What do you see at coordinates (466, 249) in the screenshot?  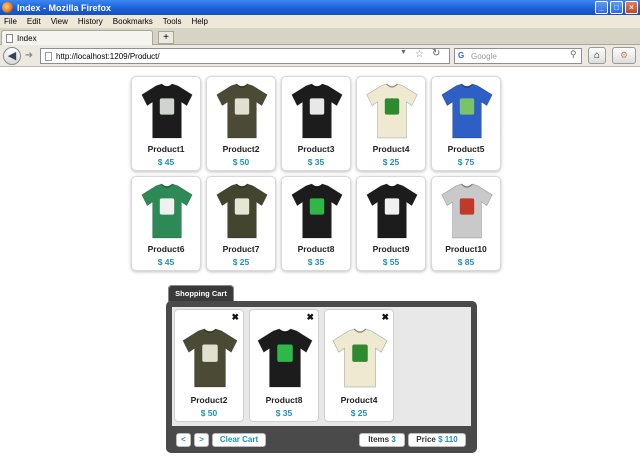 I see `product-name: Product10` at bounding box center [466, 249].